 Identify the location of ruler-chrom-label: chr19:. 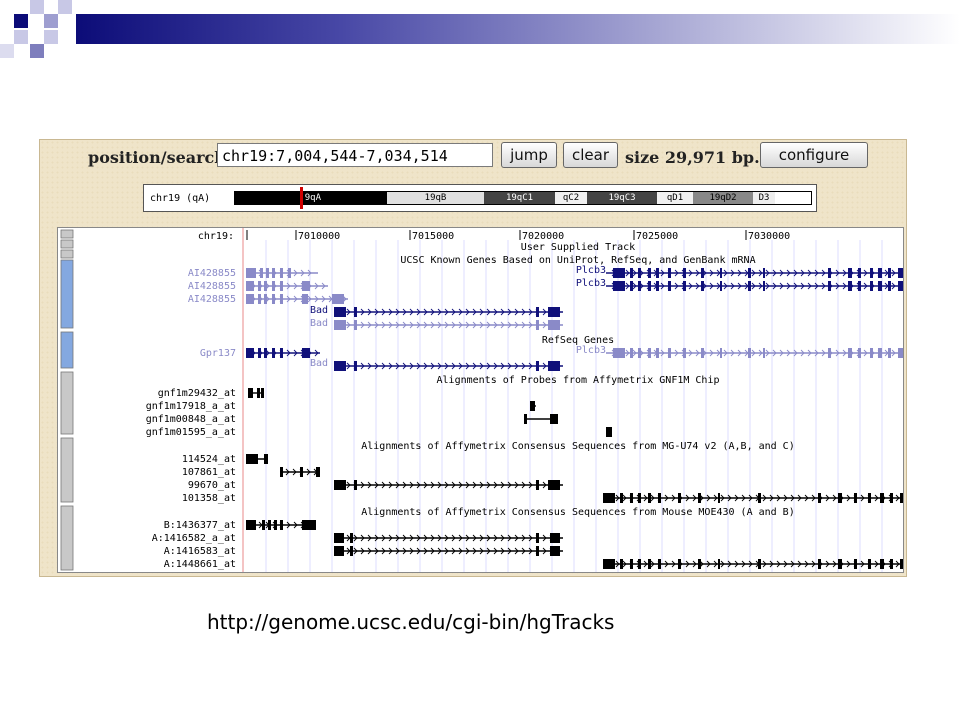
(216, 236).